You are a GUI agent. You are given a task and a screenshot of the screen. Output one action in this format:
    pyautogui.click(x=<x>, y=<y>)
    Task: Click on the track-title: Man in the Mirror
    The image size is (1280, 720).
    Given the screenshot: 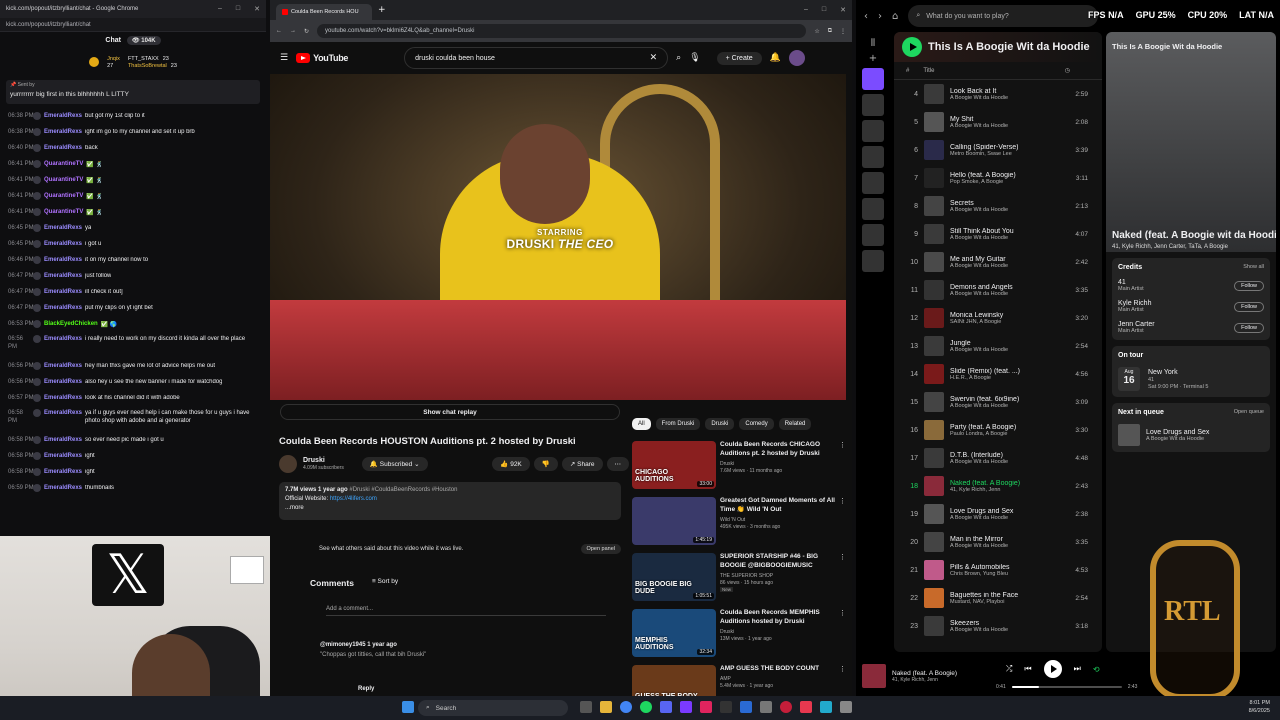 What is the action you would take?
    pyautogui.click(x=986, y=539)
    